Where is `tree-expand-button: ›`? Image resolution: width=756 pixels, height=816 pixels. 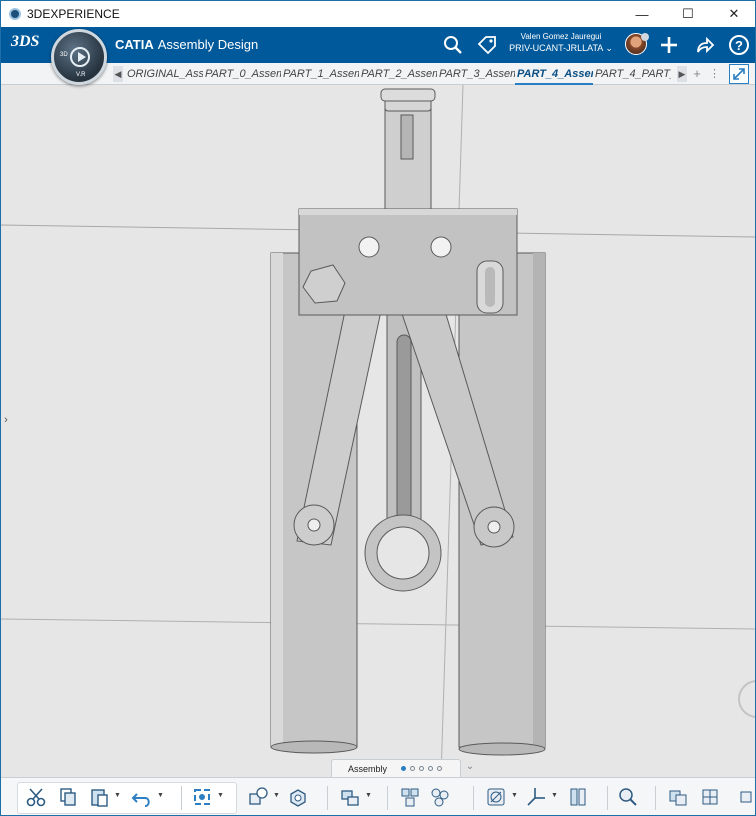
tree-expand-button: › is located at coordinates (6, 420).